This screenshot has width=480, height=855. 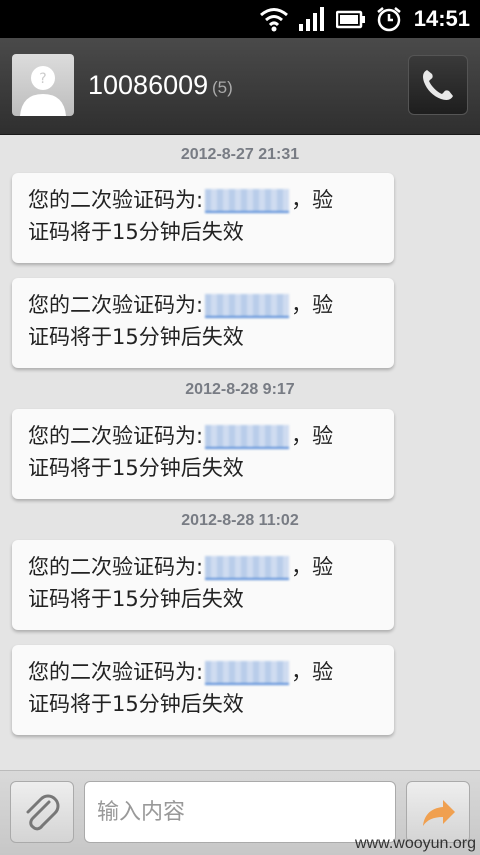 I want to click on message-count: (5), so click(x=222, y=87).